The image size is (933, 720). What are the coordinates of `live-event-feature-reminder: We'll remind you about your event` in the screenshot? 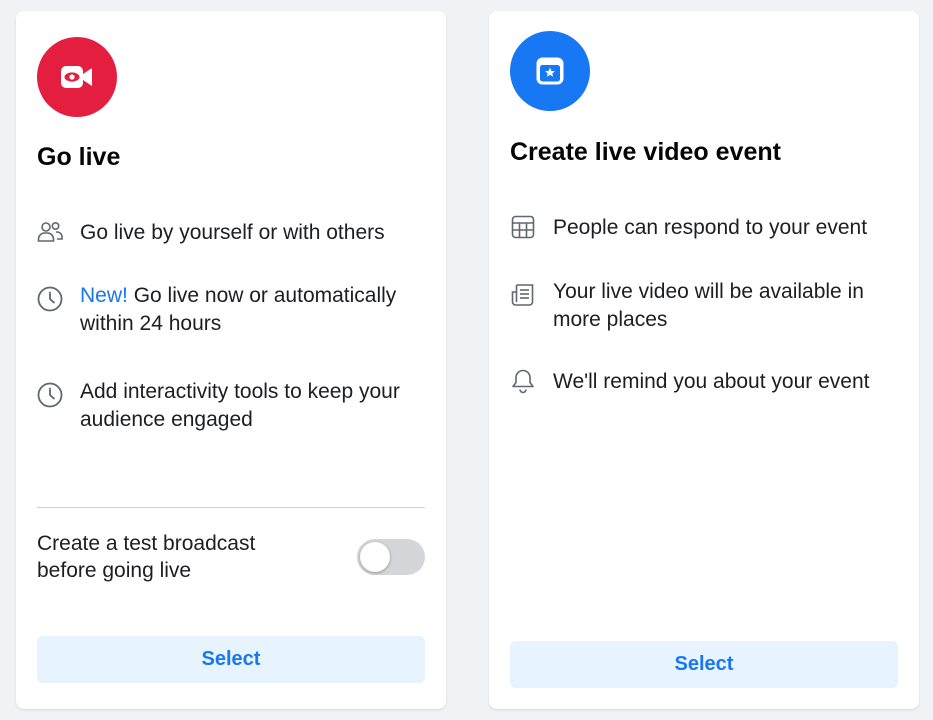 It's located at (705, 382).